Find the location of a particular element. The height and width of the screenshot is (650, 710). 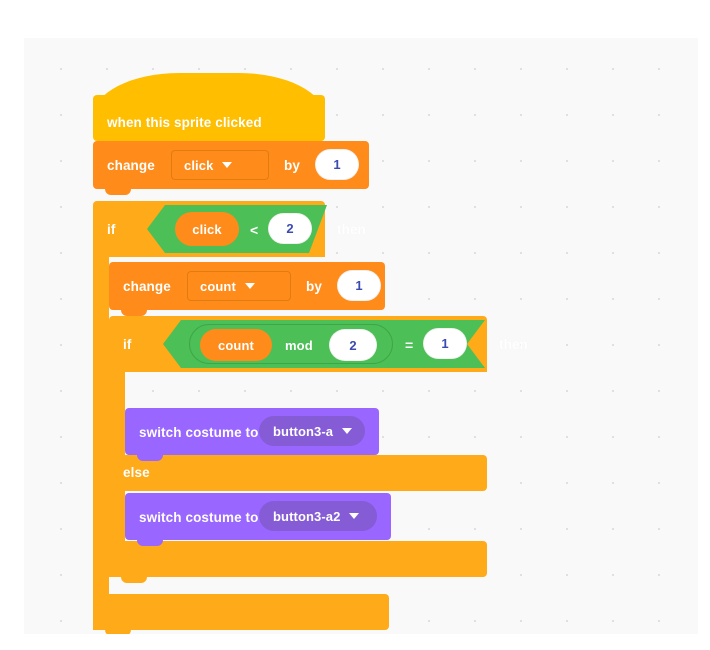

change-variable-block-click: change click by 1 is located at coordinates (231, 168).